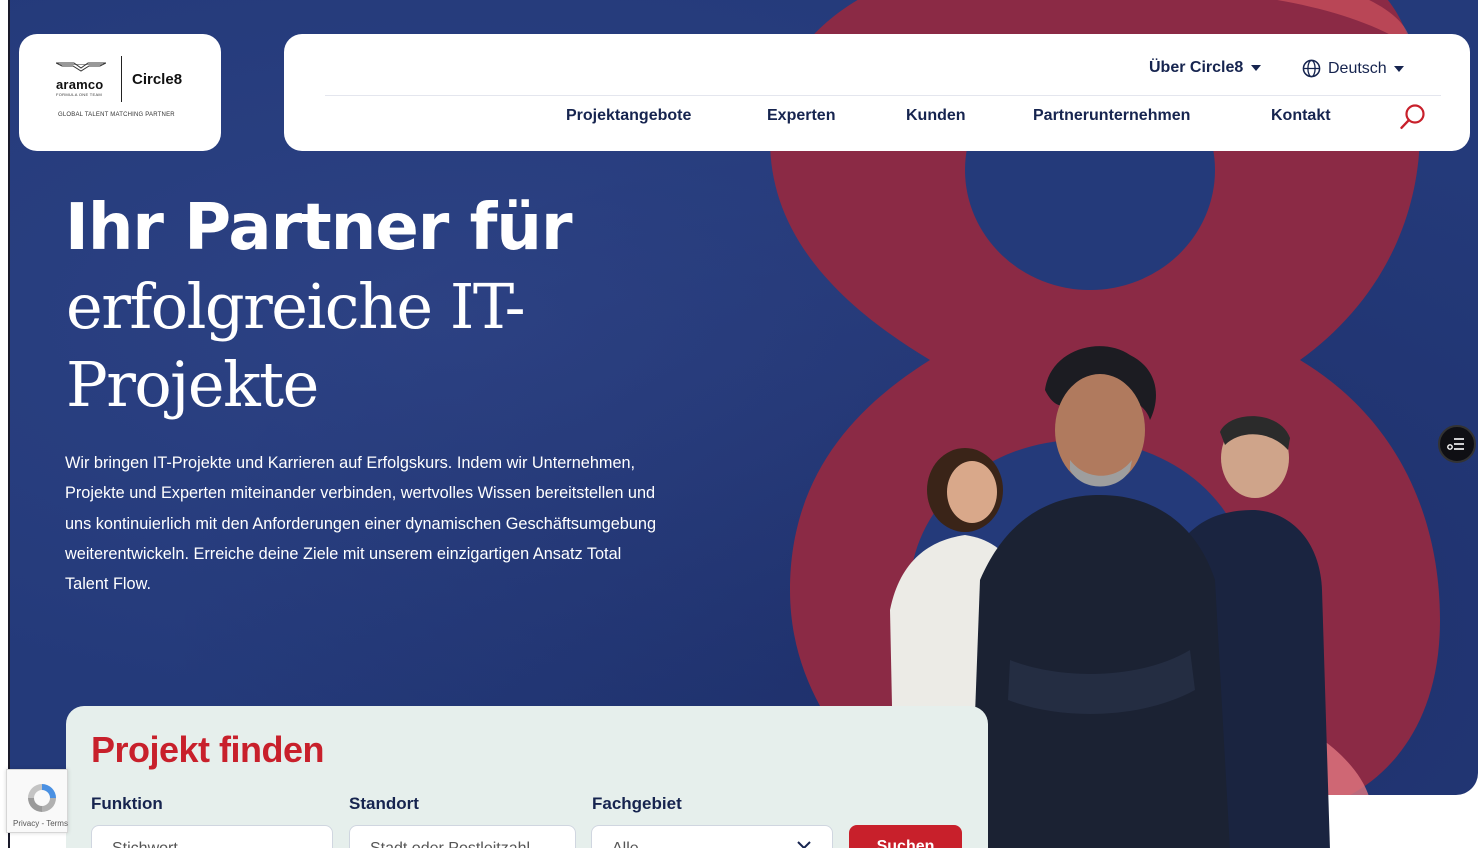 The image size is (1484, 848). What do you see at coordinates (120, 92) in the screenshot?
I see `logo-card` at bounding box center [120, 92].